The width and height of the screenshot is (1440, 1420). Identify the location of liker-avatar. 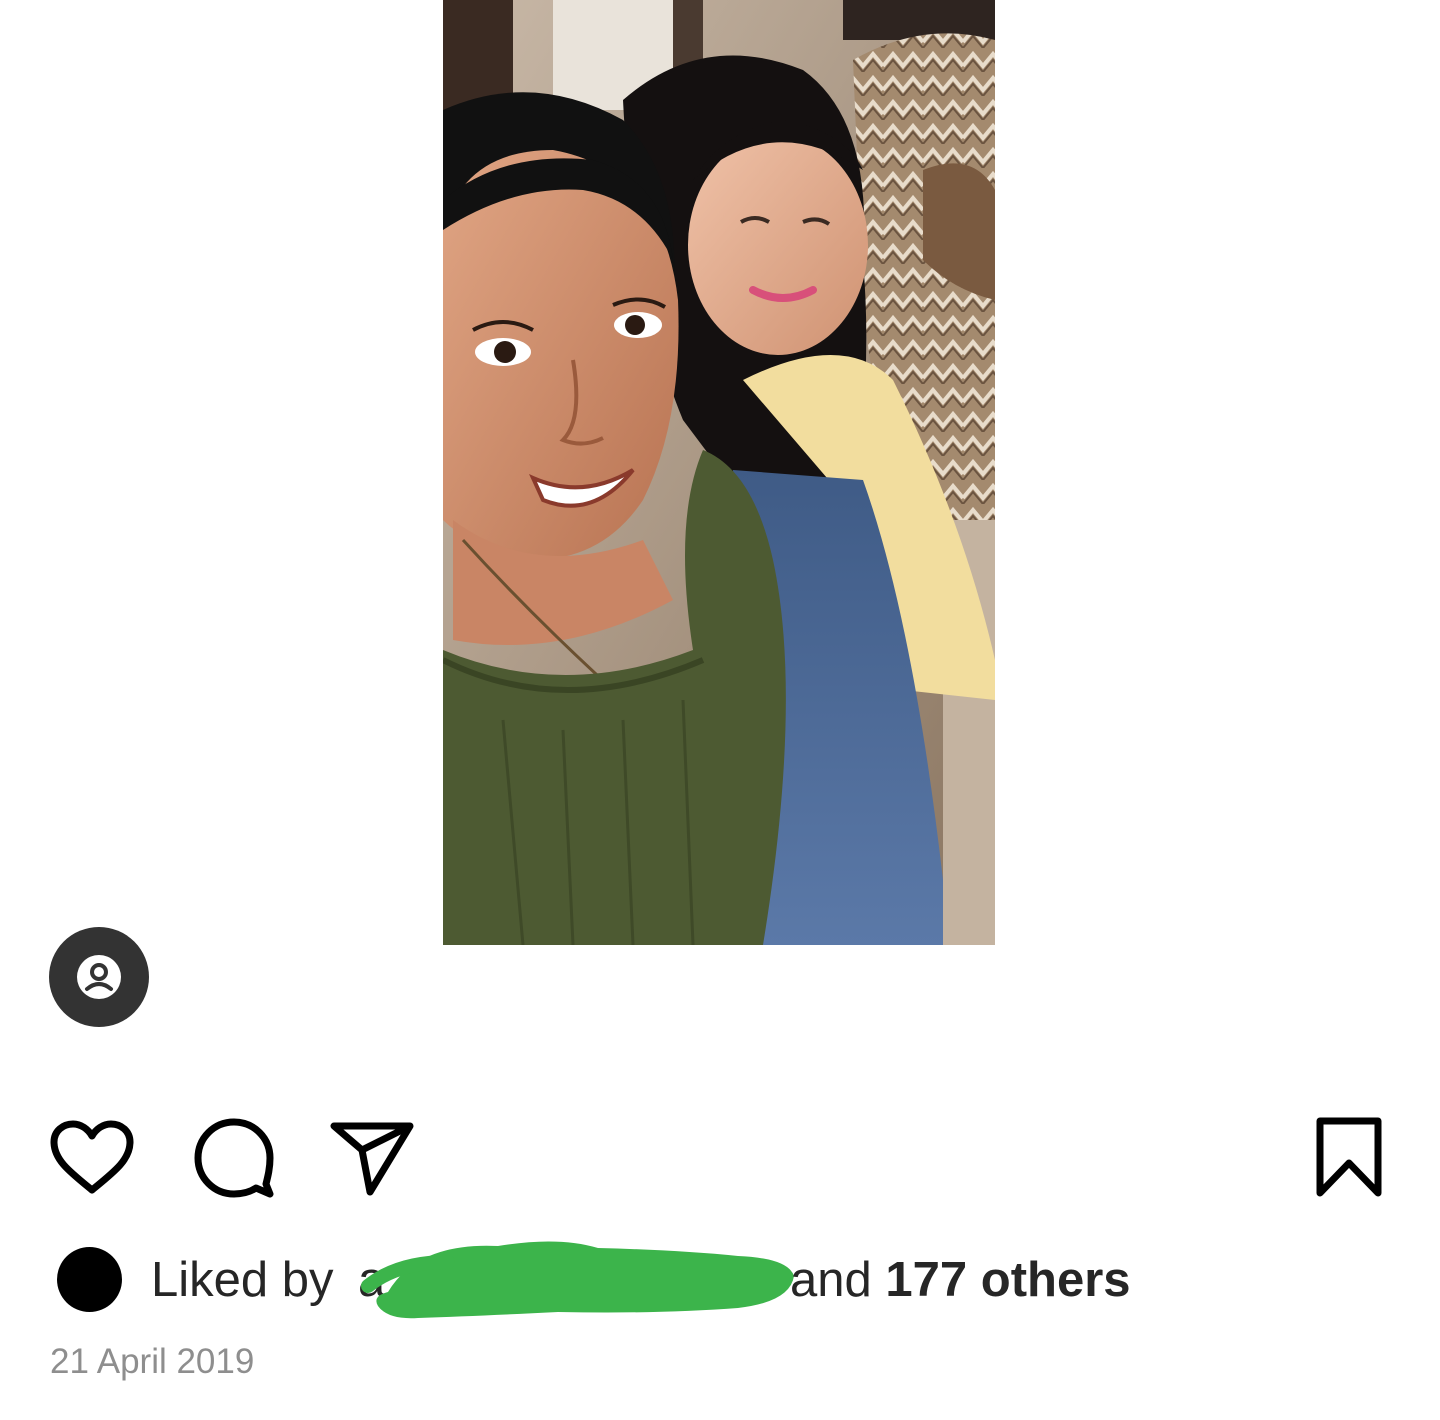
(89, 1279).